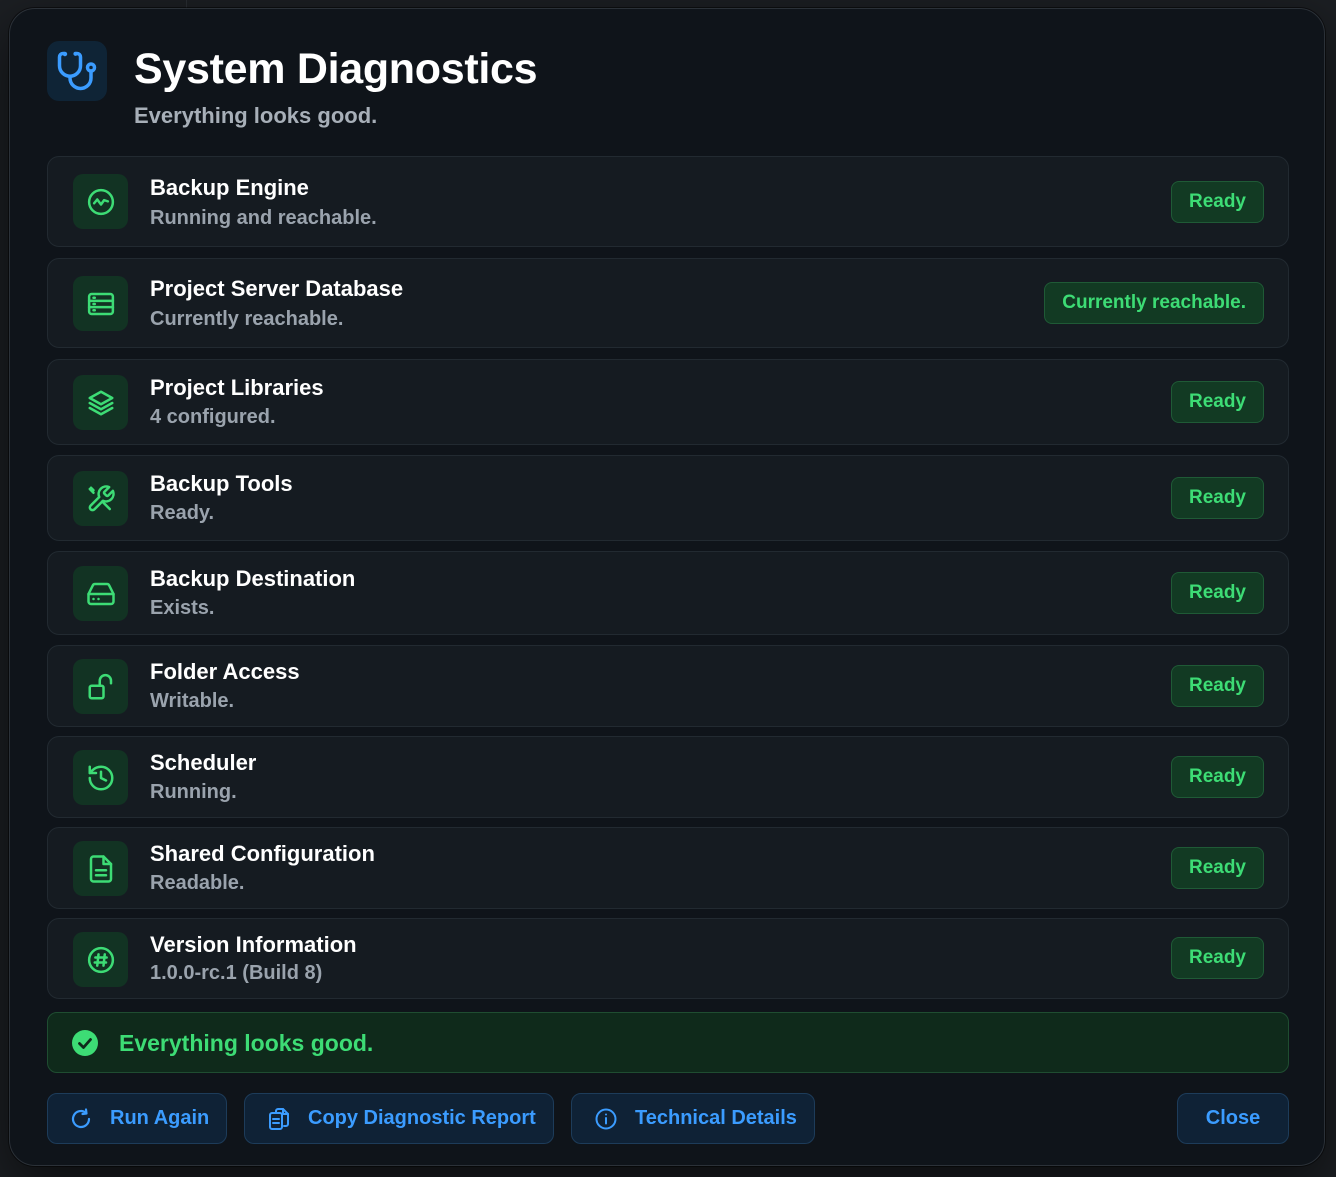 This screenshot has width=1336, height=1177. What do you see at coordinates (100, 402) in the screenshot?
I see `layers-icon` at bounding box center [100, 402].